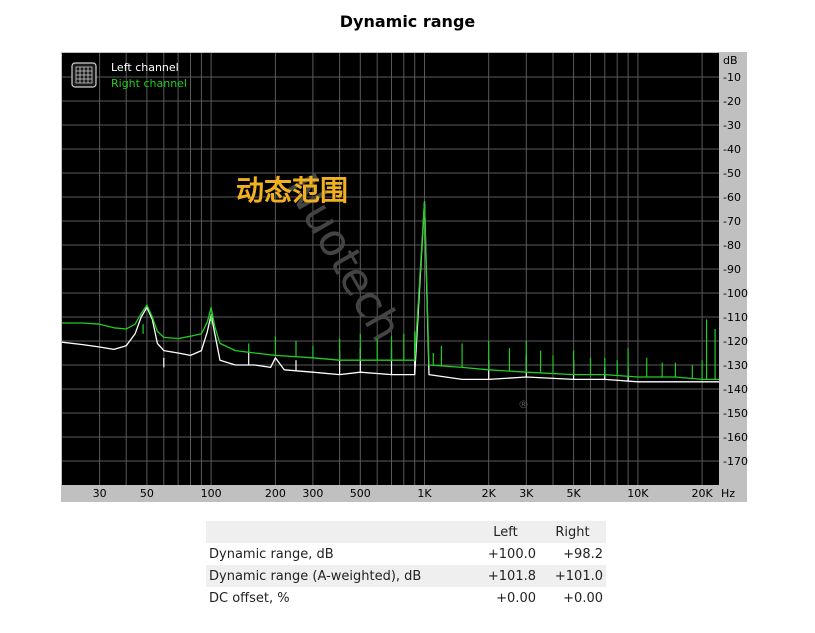 The width and height of the screenshot is (815, 633). What do you see at coordinates (271, 554) in the screenshot?
I see `row-label: Dynamic range, dB` at bounding box center [271, 554].